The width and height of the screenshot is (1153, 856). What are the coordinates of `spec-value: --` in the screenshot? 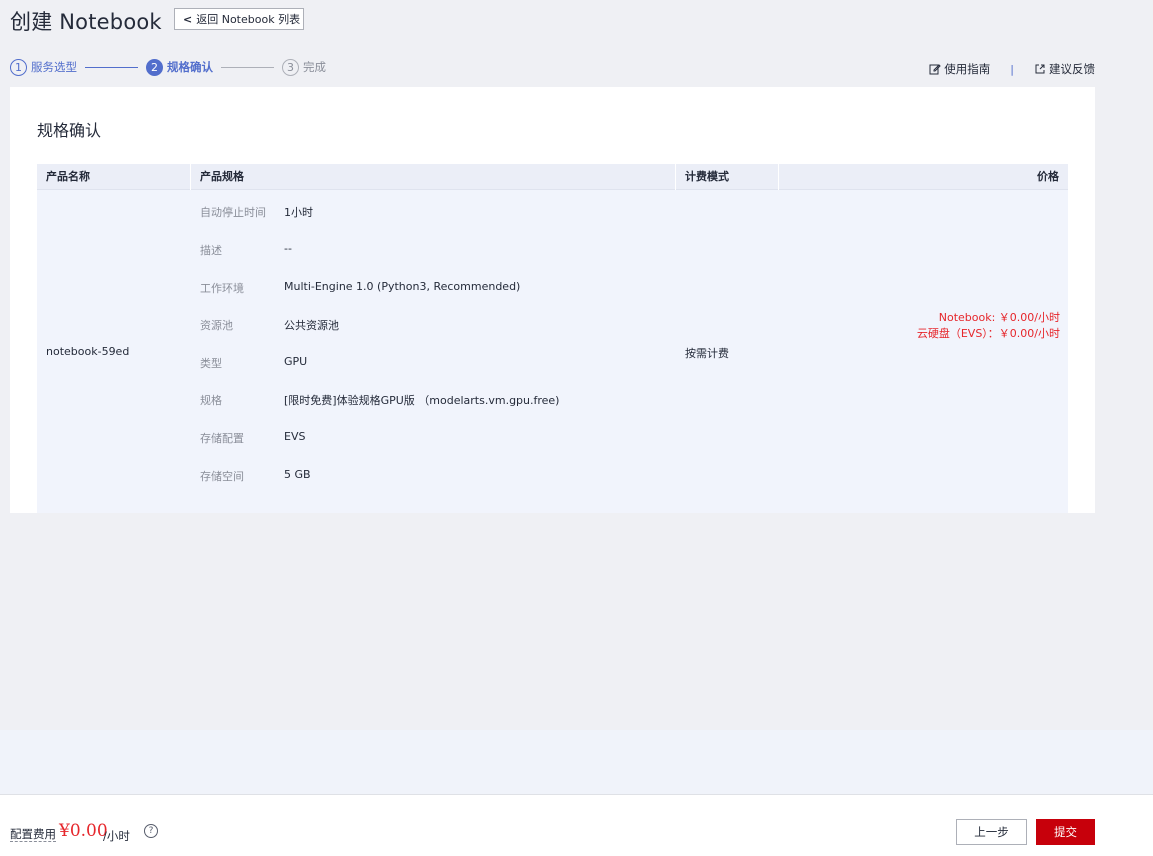 It's located at (288, 248).